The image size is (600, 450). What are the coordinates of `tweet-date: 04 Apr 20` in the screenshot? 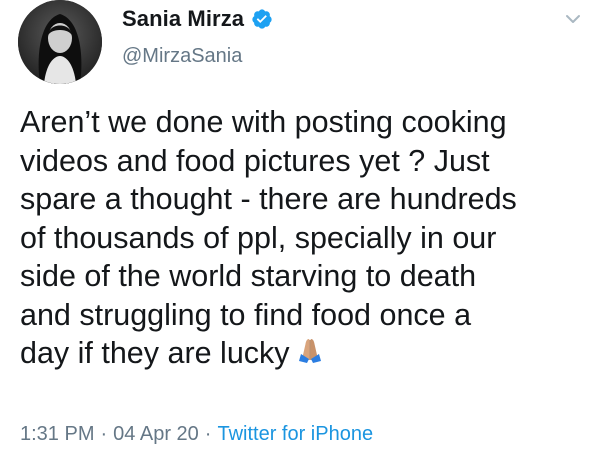 It's located at (156, 434).